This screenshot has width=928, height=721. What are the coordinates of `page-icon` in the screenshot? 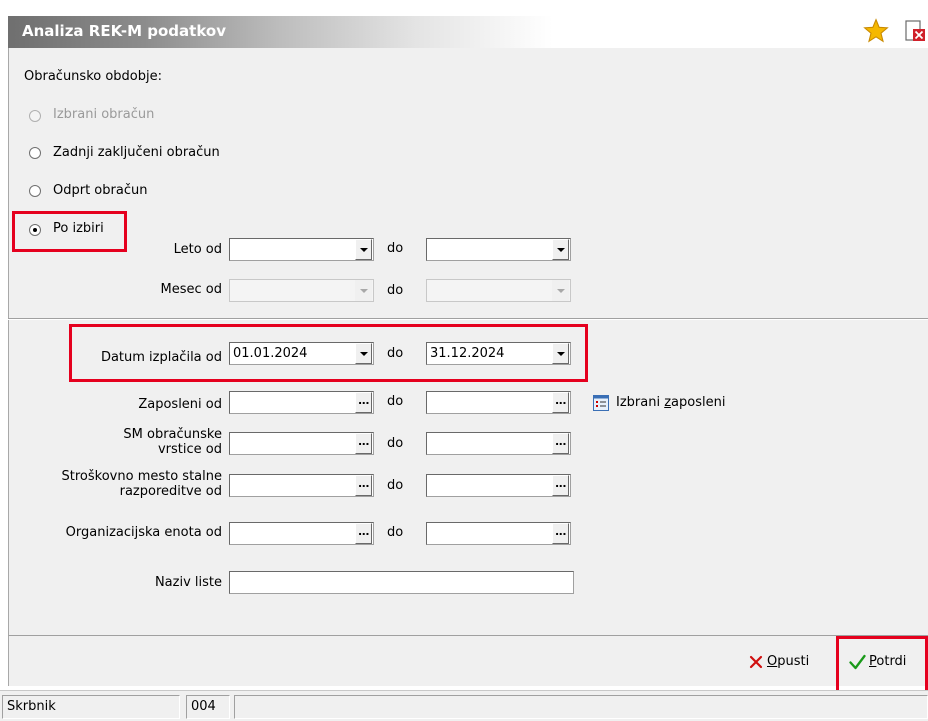 It's located at (914, 31).